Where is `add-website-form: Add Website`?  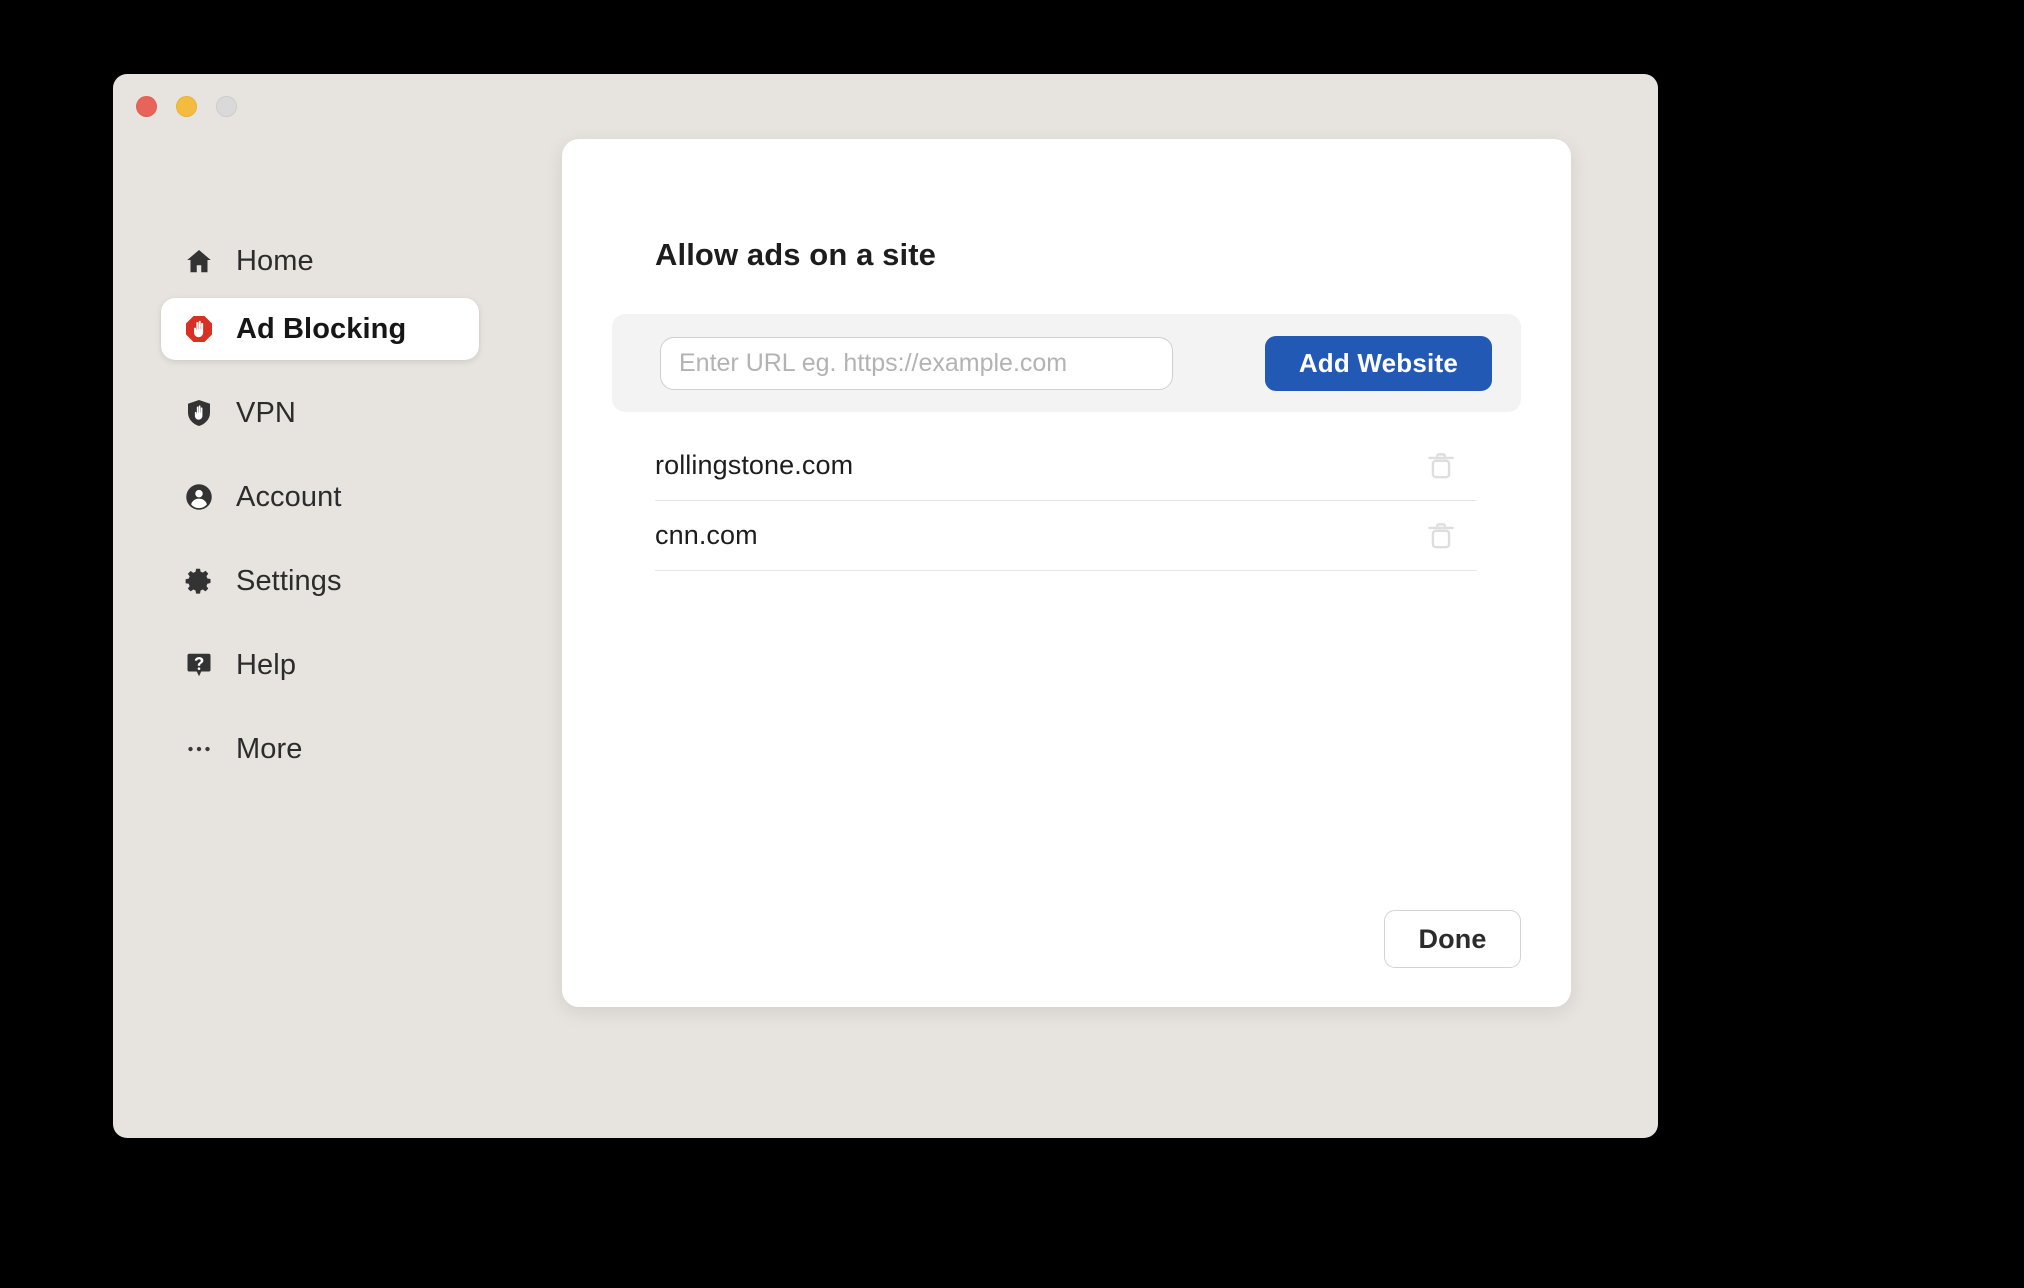
add-website-form: Add Website is located at coordinates (1066, 363).